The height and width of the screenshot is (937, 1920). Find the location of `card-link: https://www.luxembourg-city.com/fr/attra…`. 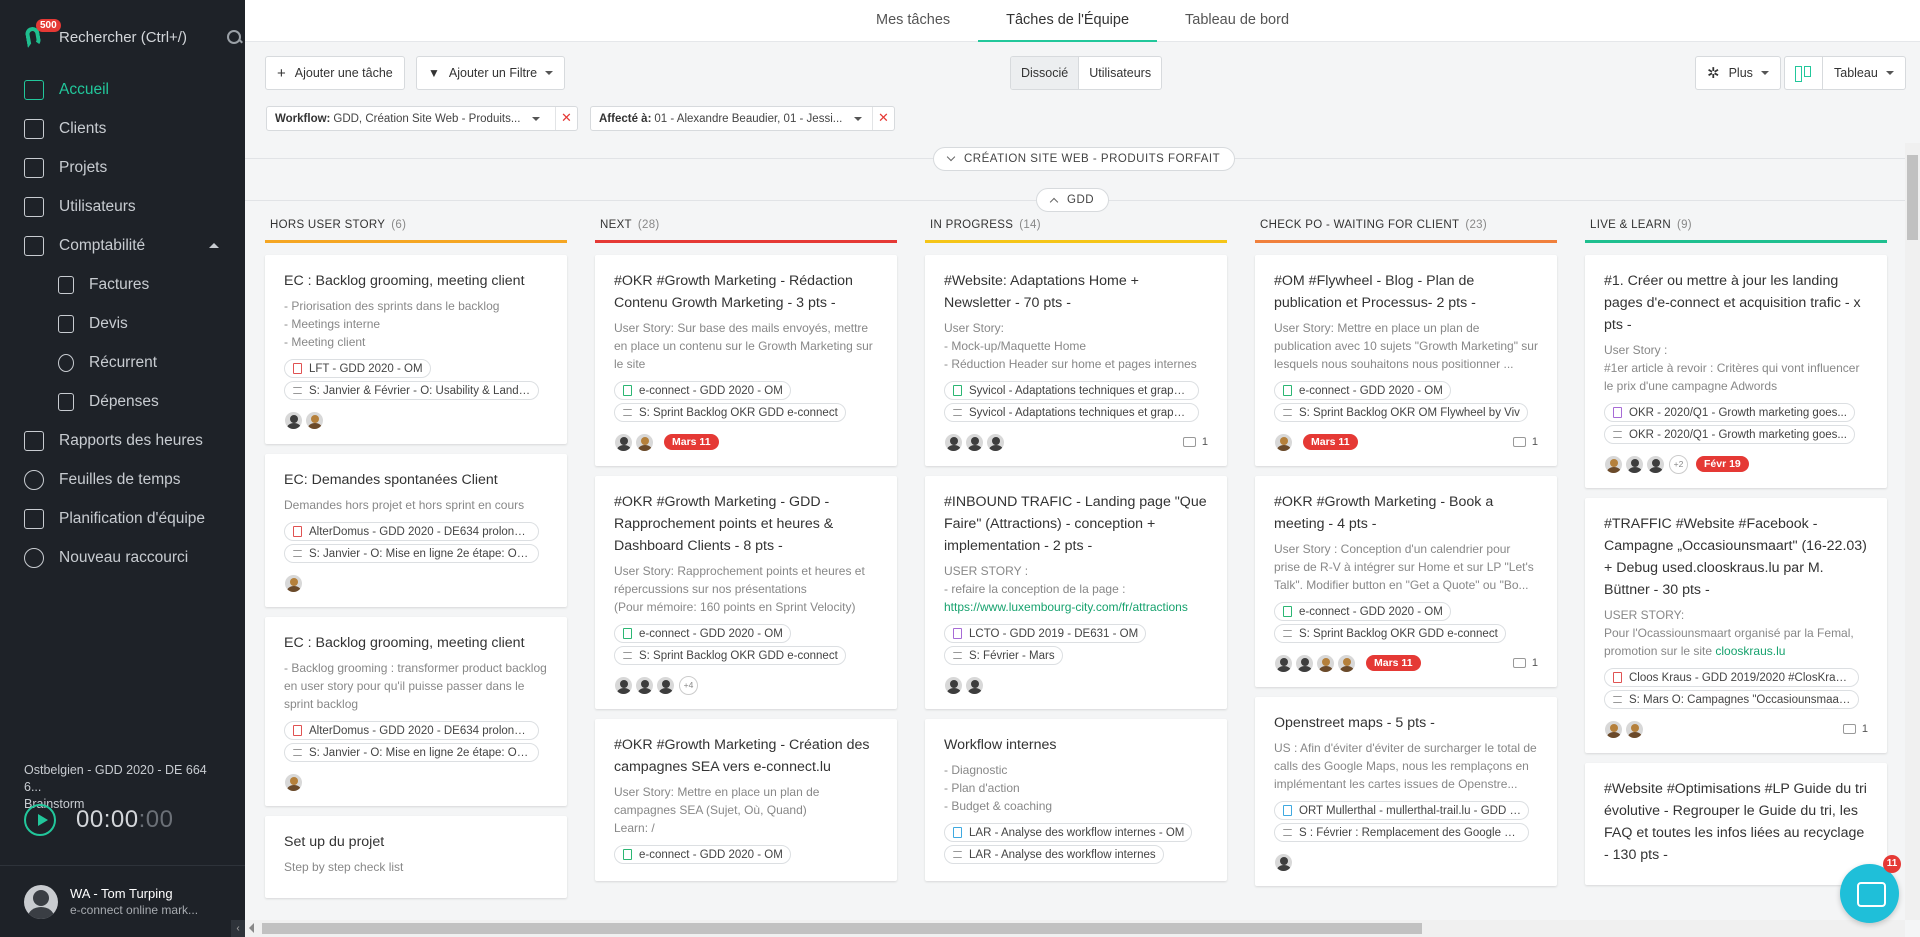

card-link: https://www.luxembourg-city.com/fr/attra… is located at coordinates (1066, 607).